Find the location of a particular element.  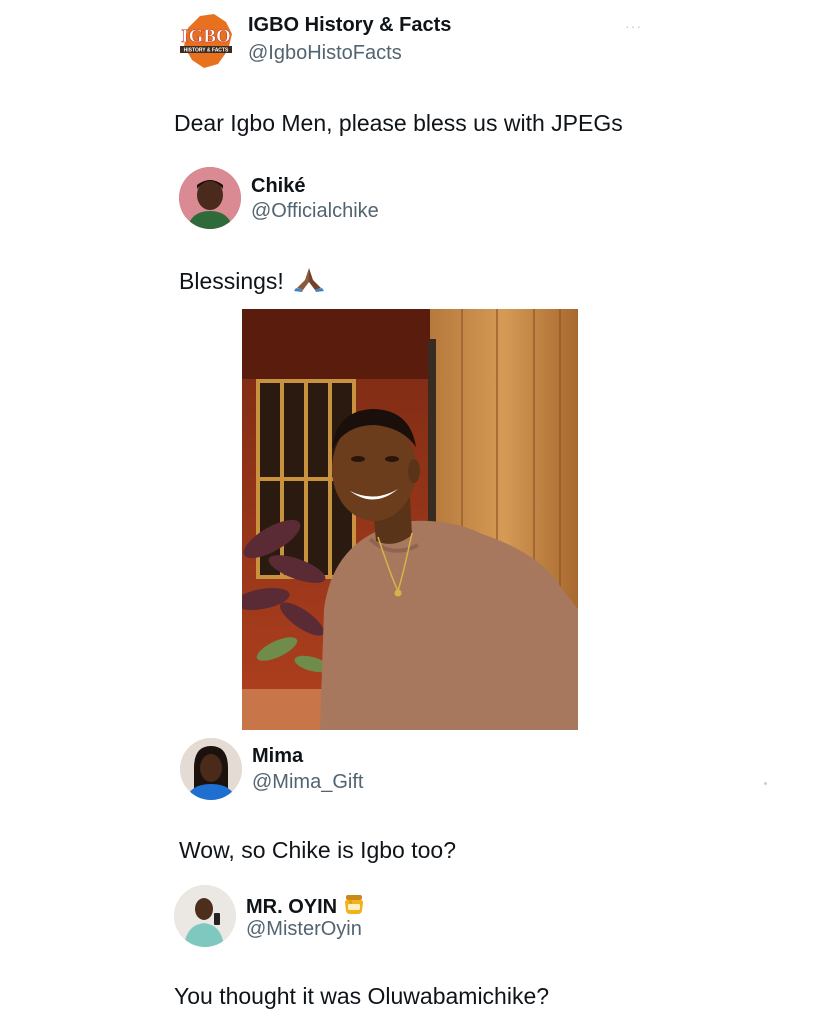

tweet-text: Wow, so Chike is Igbo too? is located at coordinates (317, 850).